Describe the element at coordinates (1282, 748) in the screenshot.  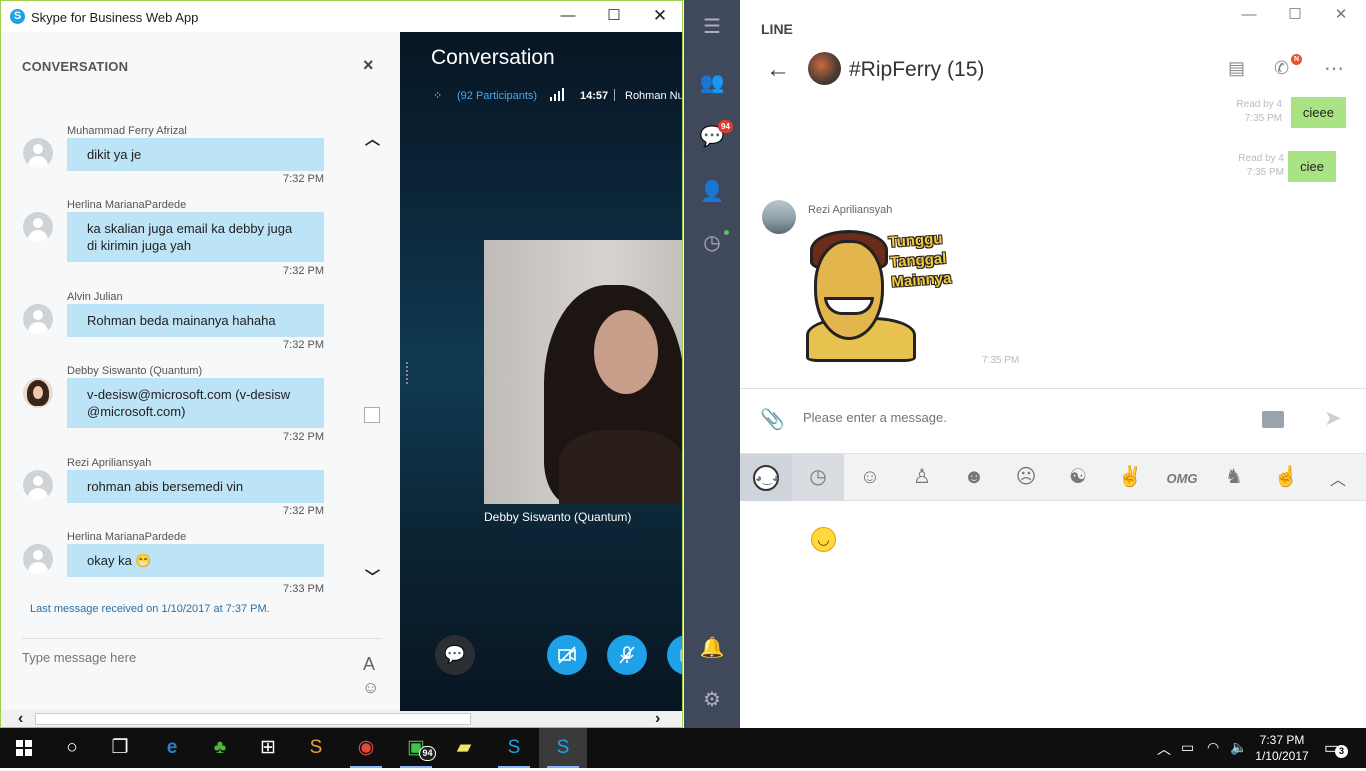
I see `clock: 7:37 PM 1/10/2017` at that location.